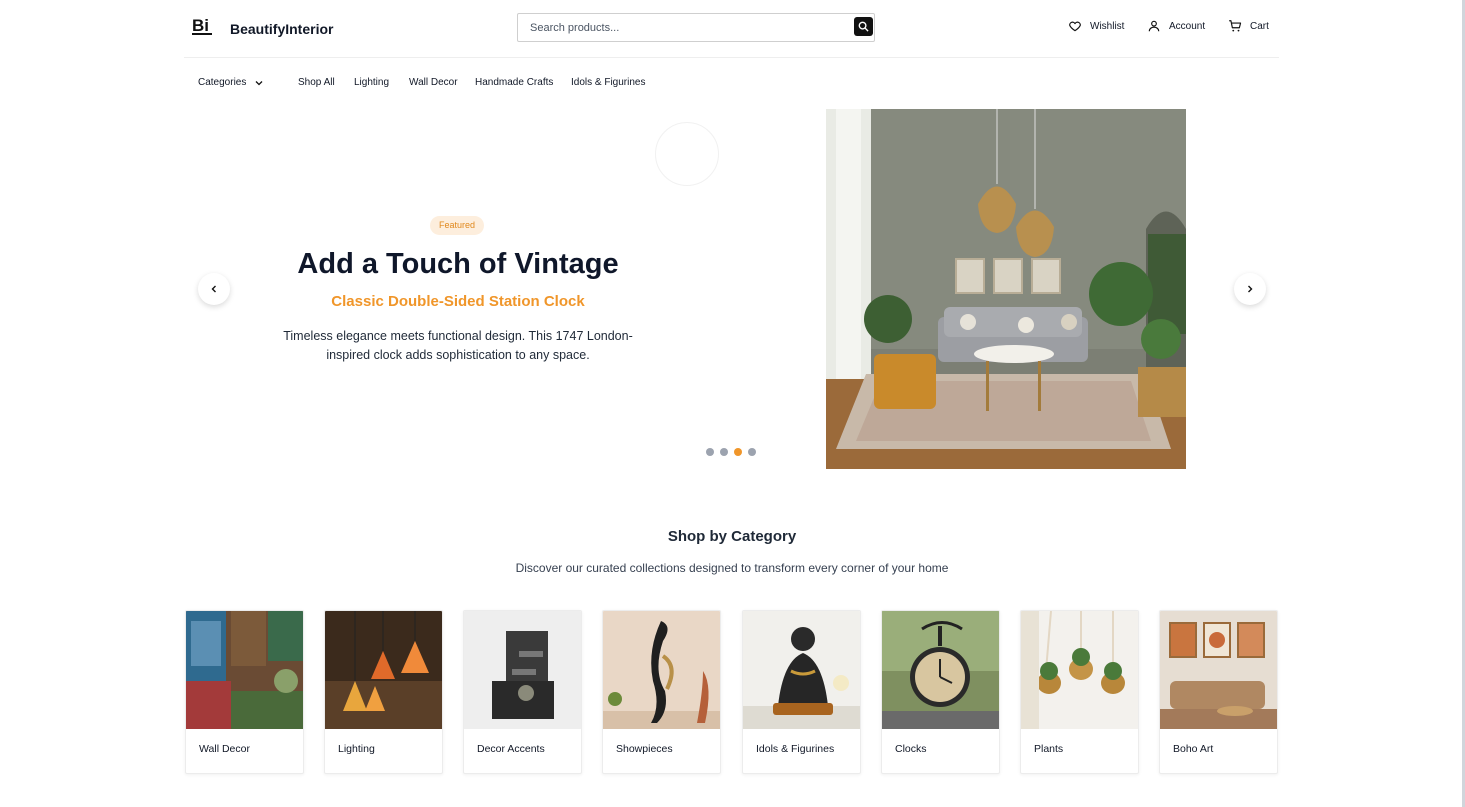 Image resolution: width=1465 pixels, height=807 pixels. I want to click on hero-next-button, so click(1250, 289).